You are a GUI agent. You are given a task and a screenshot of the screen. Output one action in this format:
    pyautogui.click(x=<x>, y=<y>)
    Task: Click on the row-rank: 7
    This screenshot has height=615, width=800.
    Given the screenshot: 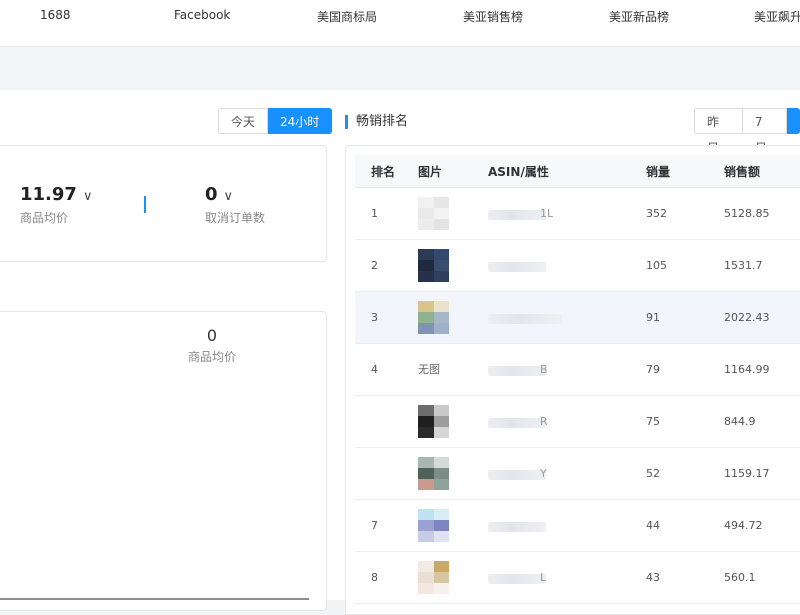 What is the action you would take?
    pyautogui.click(x=386, y=525)
    